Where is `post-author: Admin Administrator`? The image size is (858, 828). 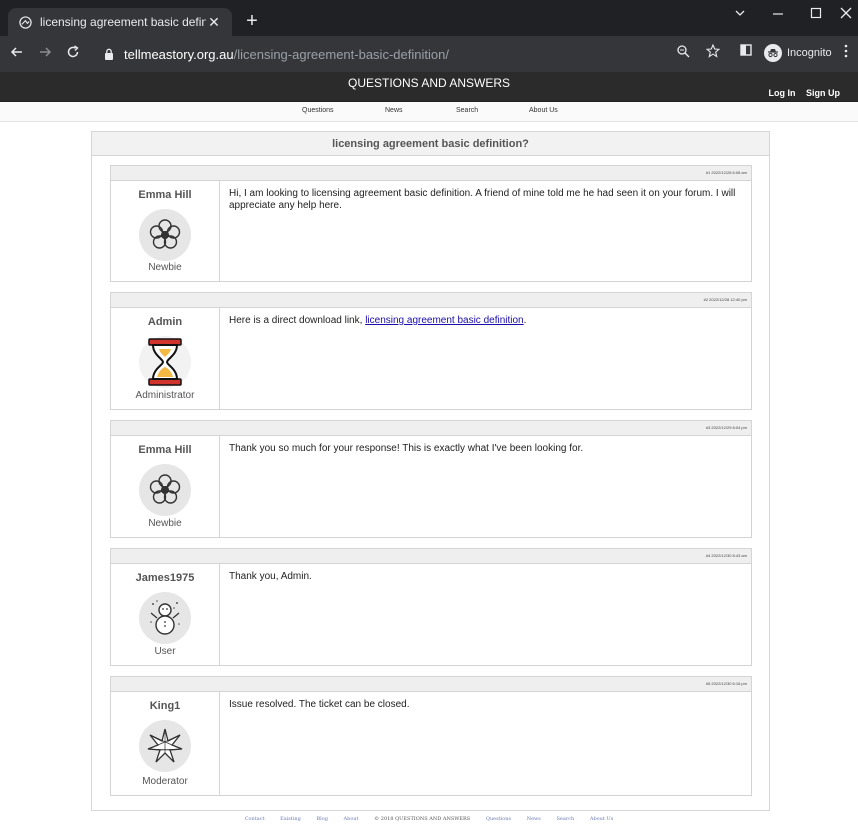
post-author: Admin Administrator is located at coordinates (165, 358).